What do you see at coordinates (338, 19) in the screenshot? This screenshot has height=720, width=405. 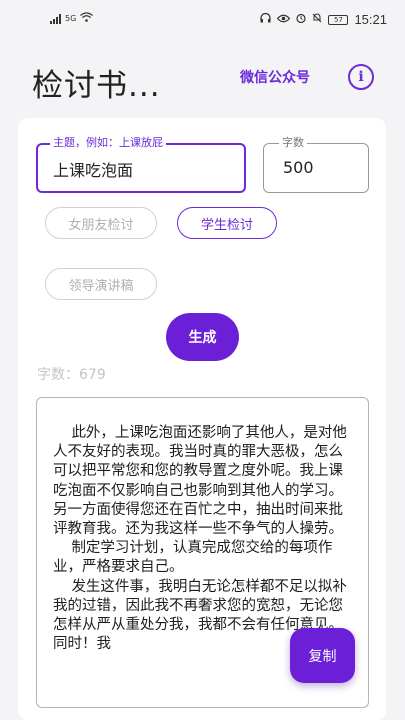 I see `battery-icon: 57` at bounding box center [338, 19].